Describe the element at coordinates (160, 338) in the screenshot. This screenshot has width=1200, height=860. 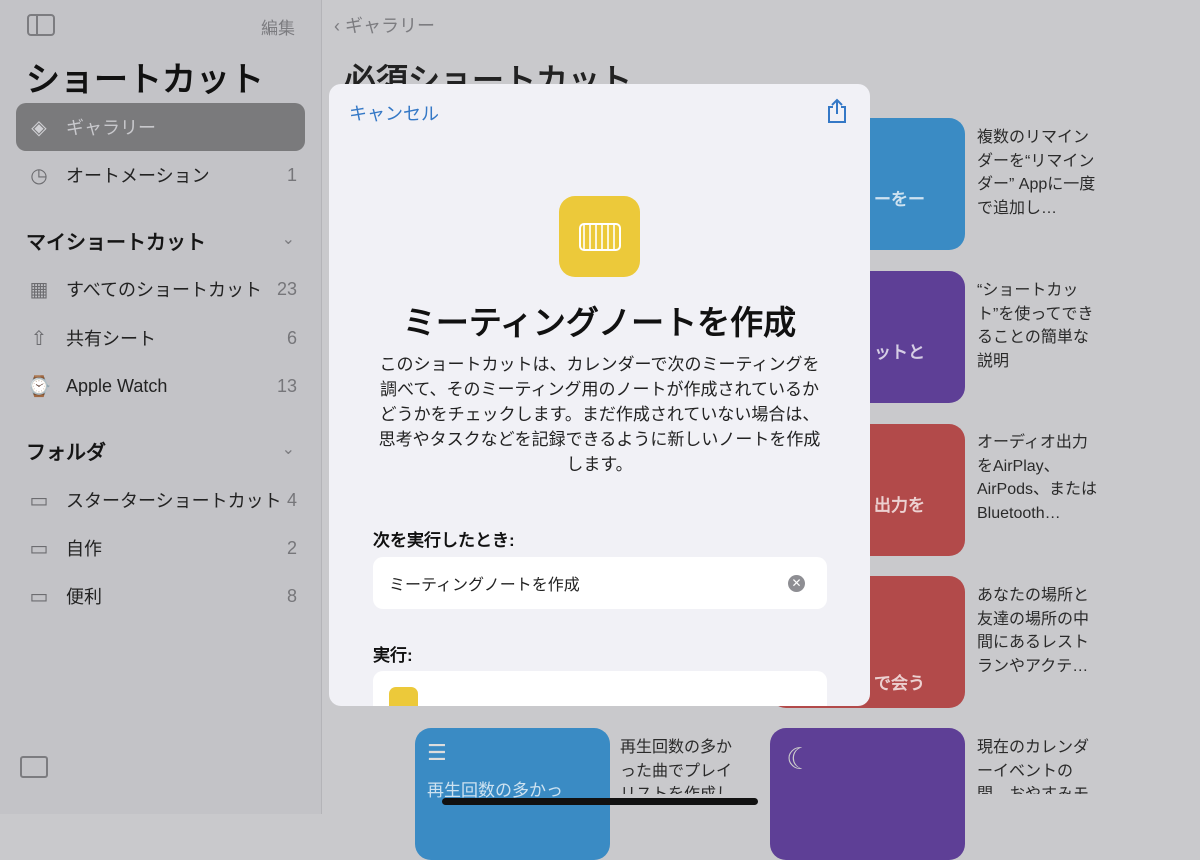
I see `sidebar-item-share-sheet: ⇧ 共有シート 6` at that location.